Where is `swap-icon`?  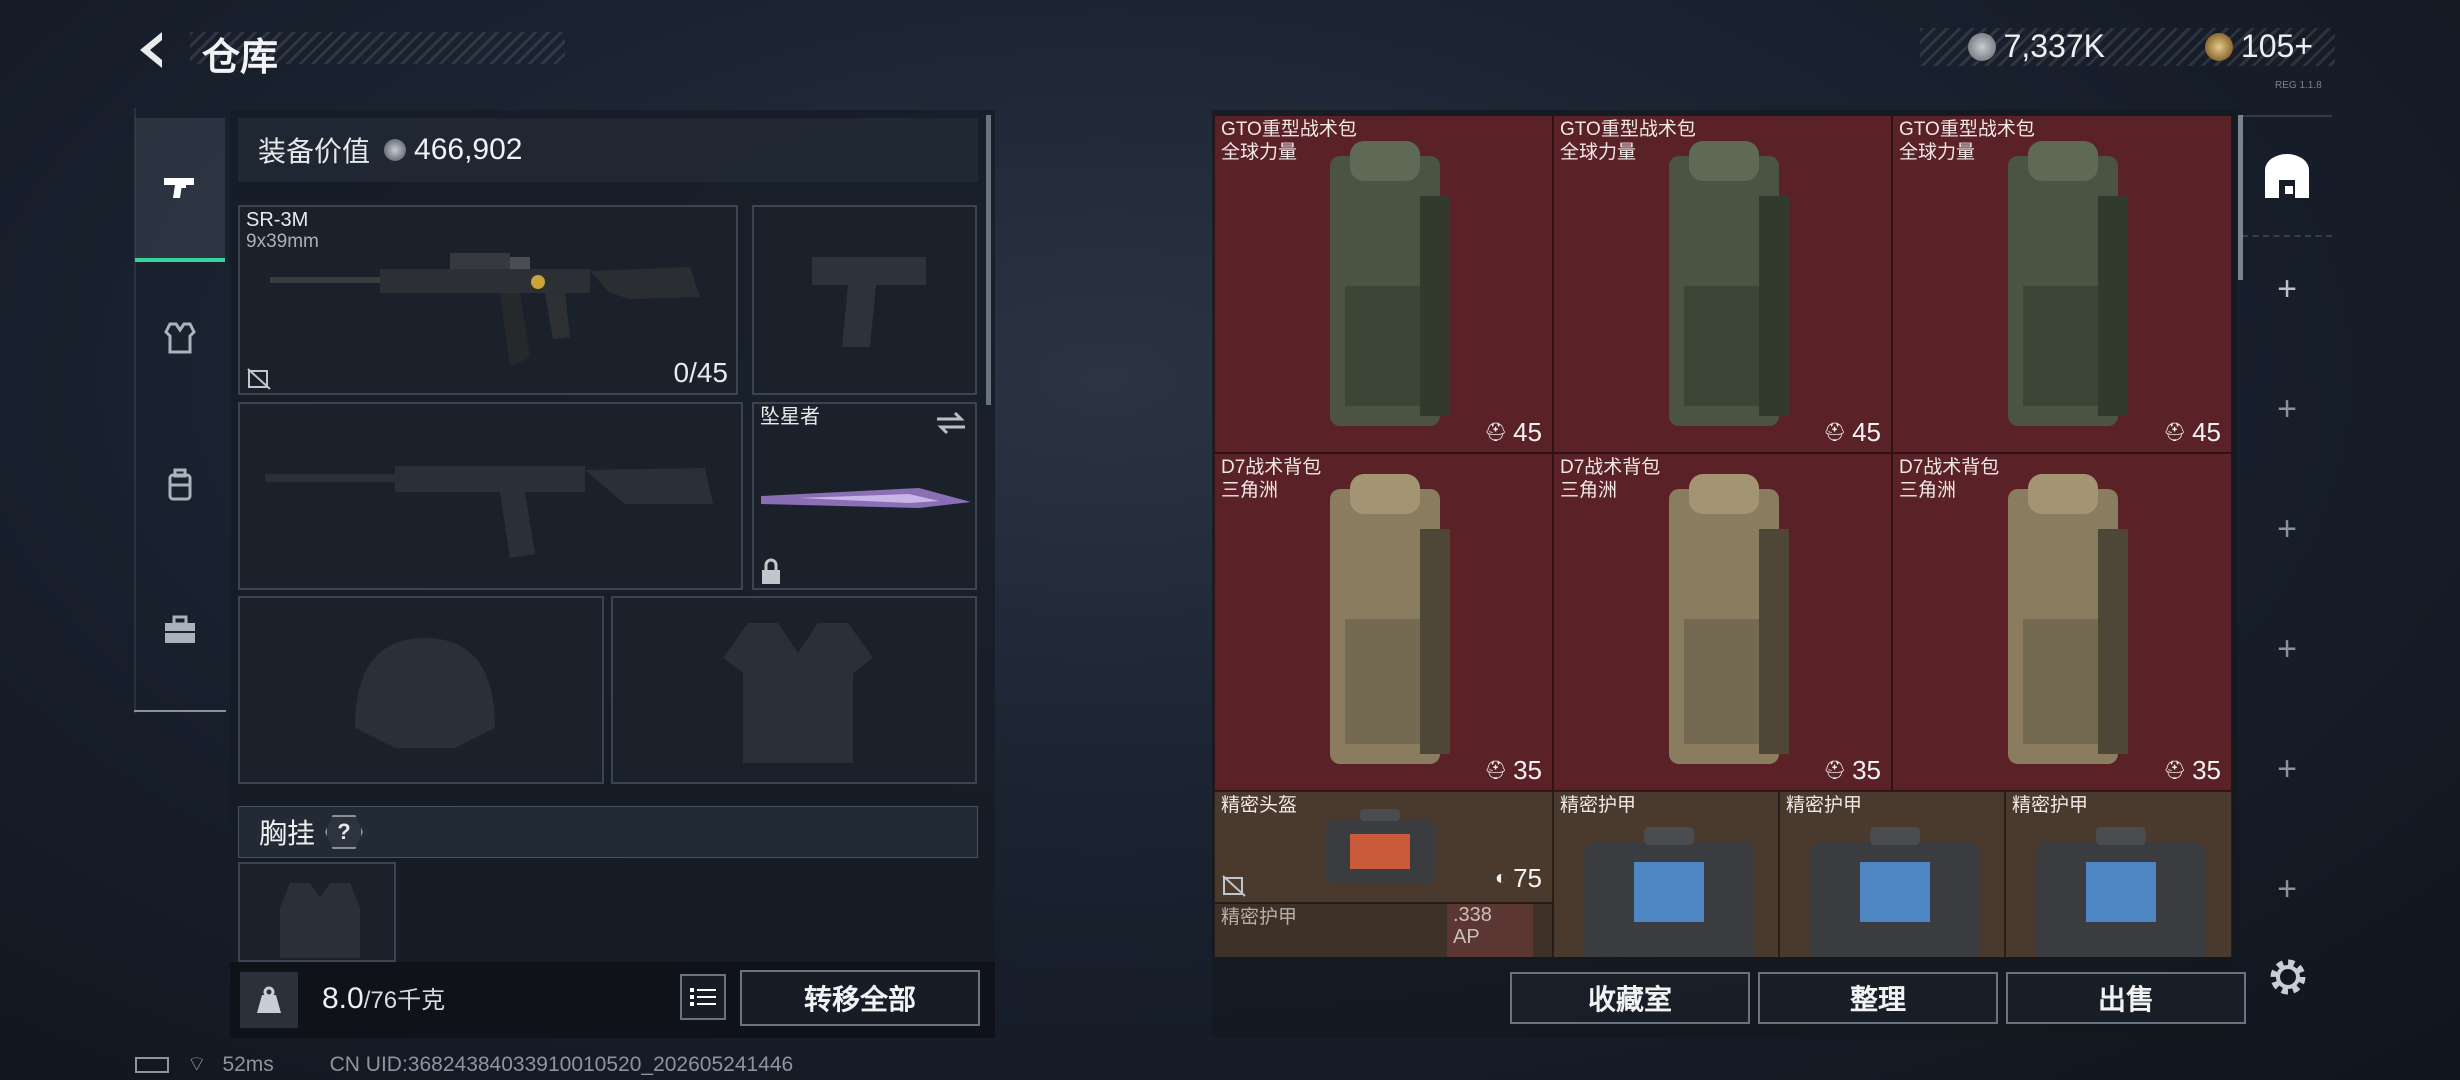
swap-icon is located at coordinates (951, 423).